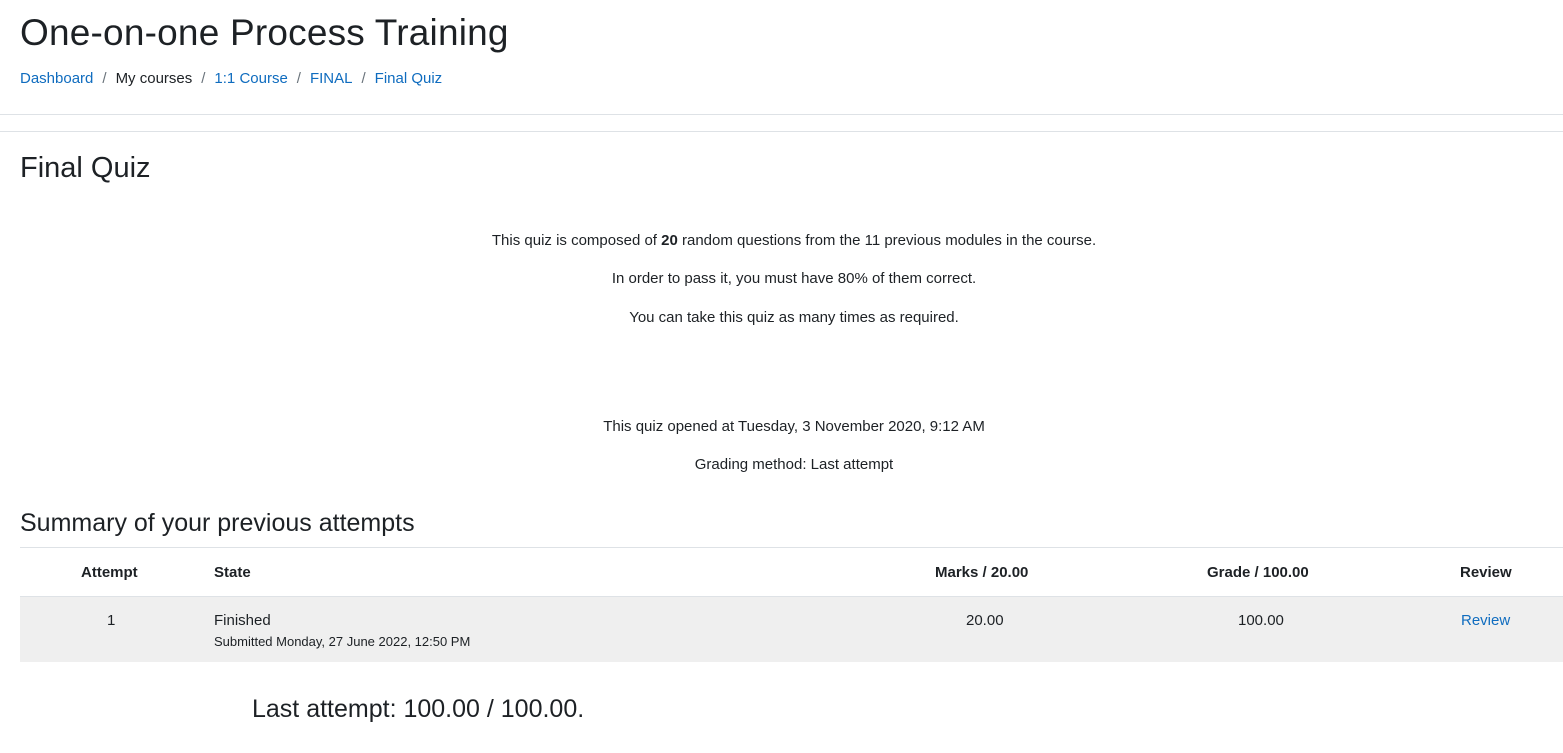  What do you see at coordinates (1258, 572) in the screenshot?
I see `column-grade: Grade / 100.00` at bounding box center [1258, 572].